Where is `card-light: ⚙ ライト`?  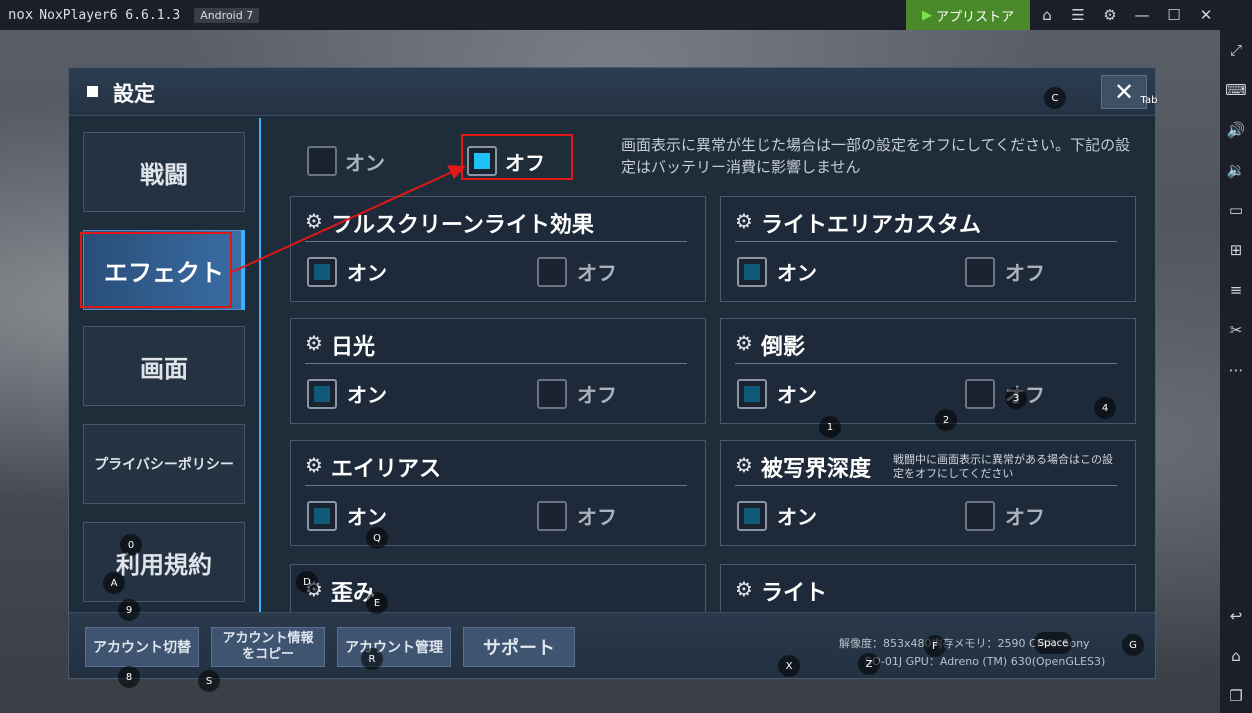 card-light: ⚙ ライト is located at coordinates (928, 588).